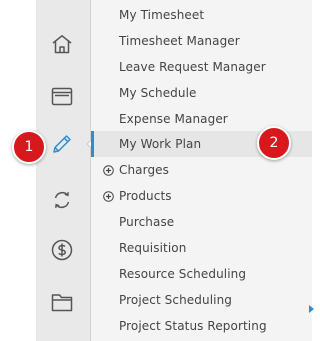  Describe the element at coordinates (144, 170) in the screenshot. I see `menu-item-label: Charges` at that location.